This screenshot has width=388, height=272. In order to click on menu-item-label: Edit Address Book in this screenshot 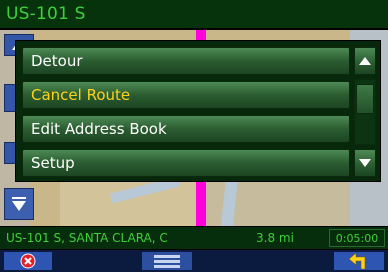, I will do `click(99, 129)`.